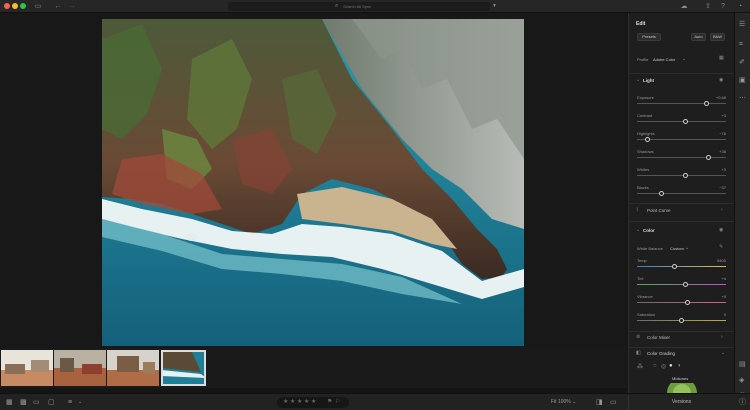 The height and width of the screenshot is (410, 750). I want to click on crop-icon: ⌗, so click(741, 45).